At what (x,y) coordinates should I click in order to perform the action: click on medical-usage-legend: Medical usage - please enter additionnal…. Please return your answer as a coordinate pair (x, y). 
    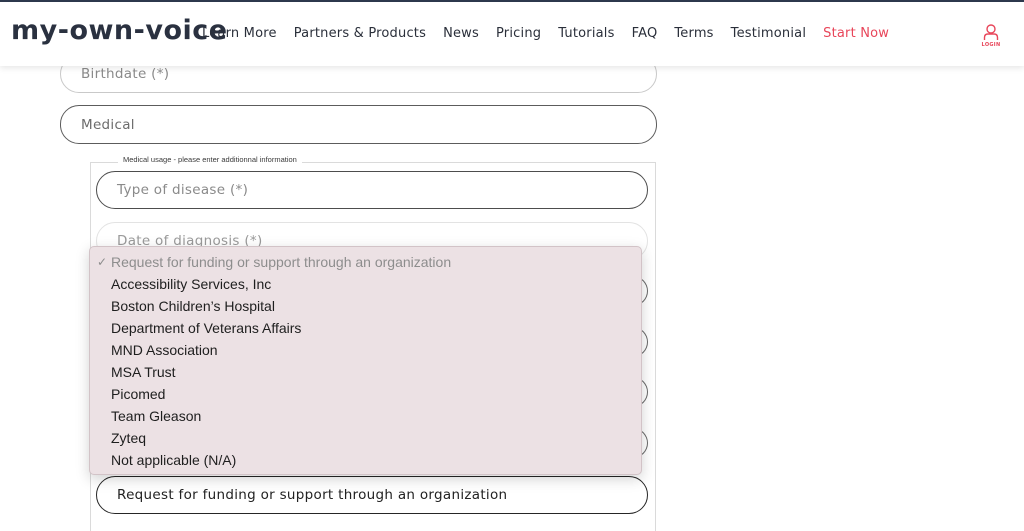
    Looking at the image, I should click on (210, 159).